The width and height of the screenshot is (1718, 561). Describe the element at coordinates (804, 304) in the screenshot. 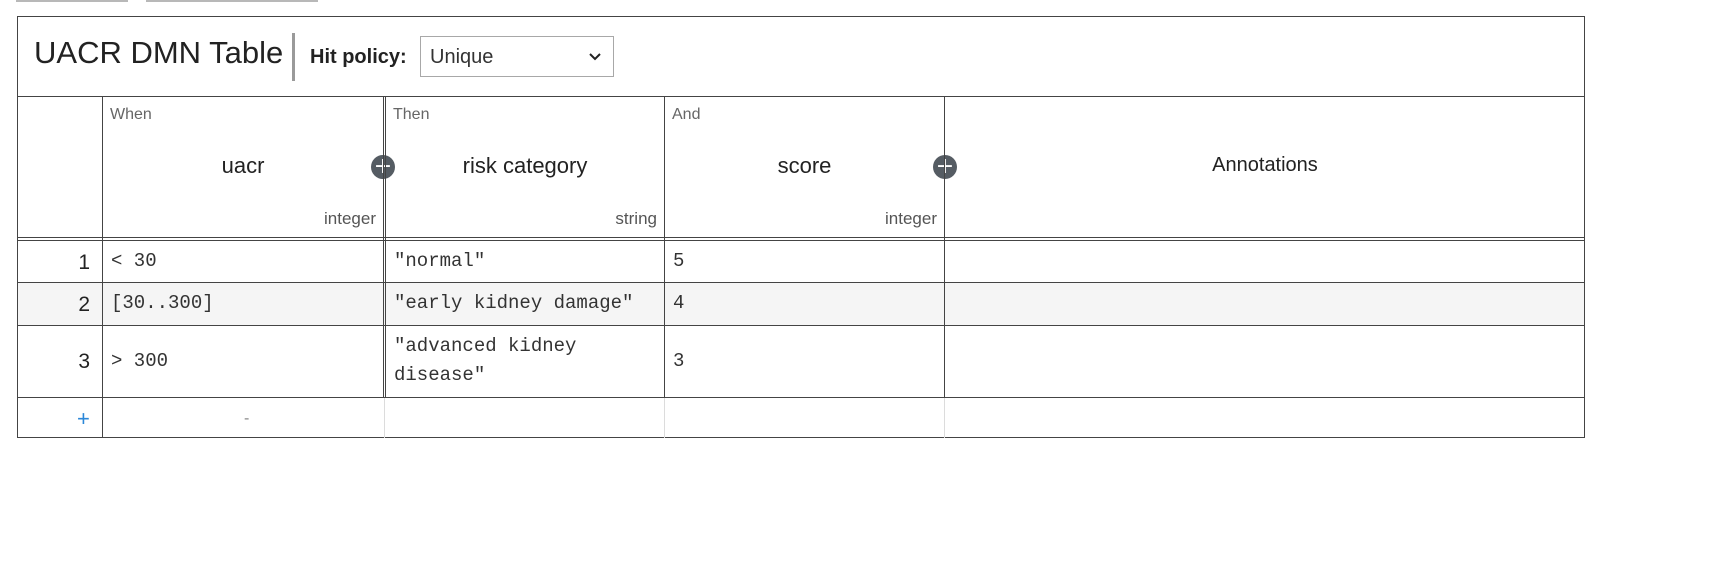

I see `output-entry-cell-score: 4` at that location.